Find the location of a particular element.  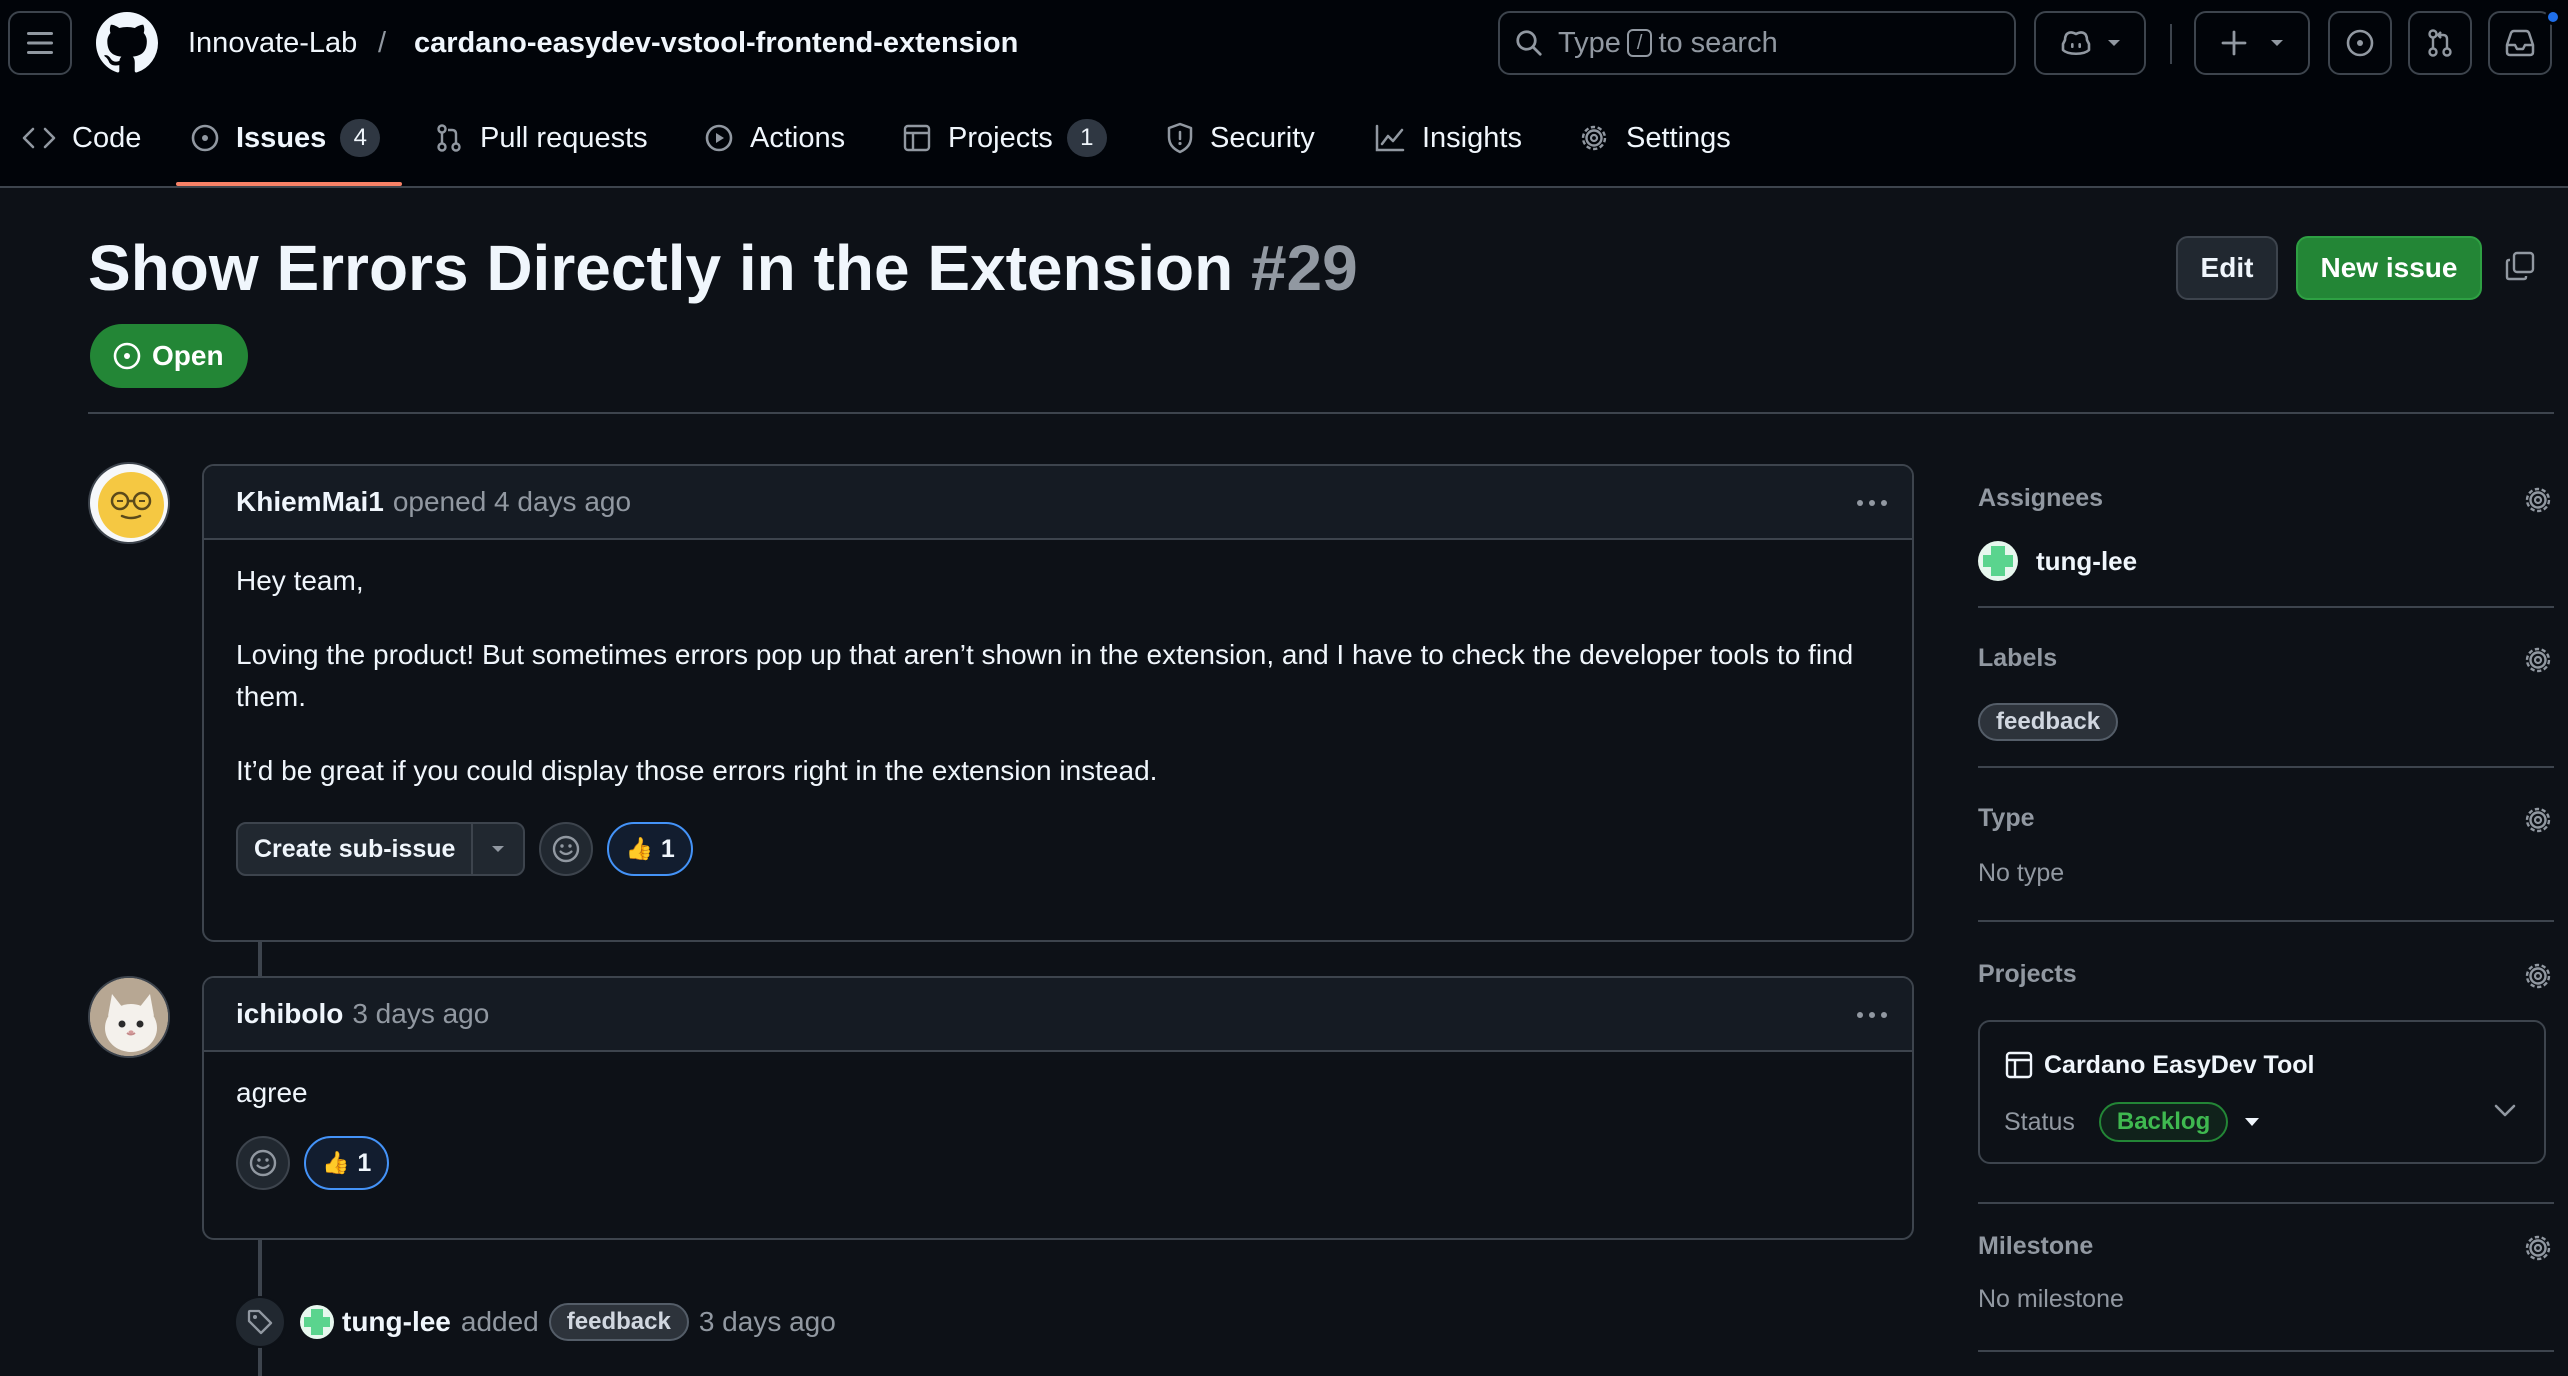

tab-actions: Actions is located at coordinates (774, 138).